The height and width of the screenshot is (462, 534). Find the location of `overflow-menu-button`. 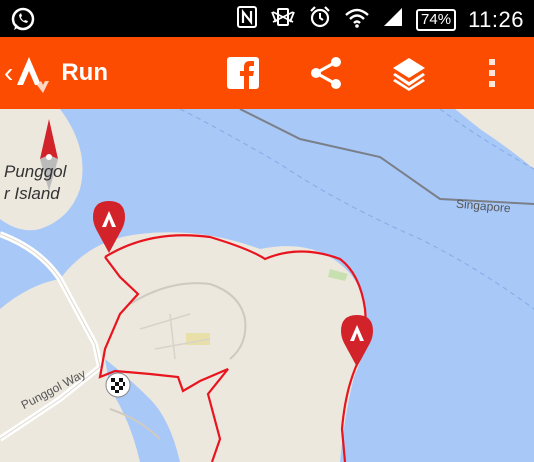

overflow-menu-button is located at coordinates (492, 73).